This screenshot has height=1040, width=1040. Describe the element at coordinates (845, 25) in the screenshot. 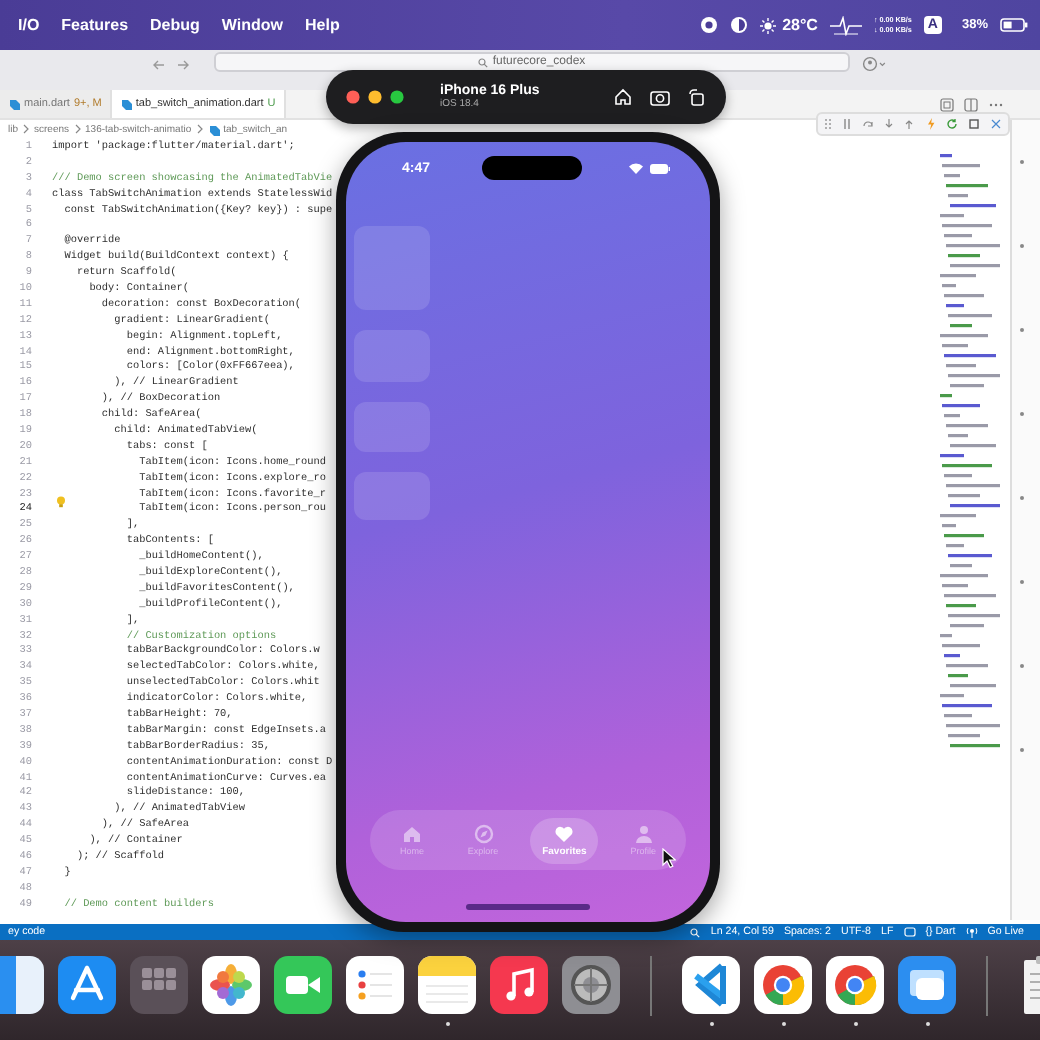

I see `activity-graph-icon` at that location.